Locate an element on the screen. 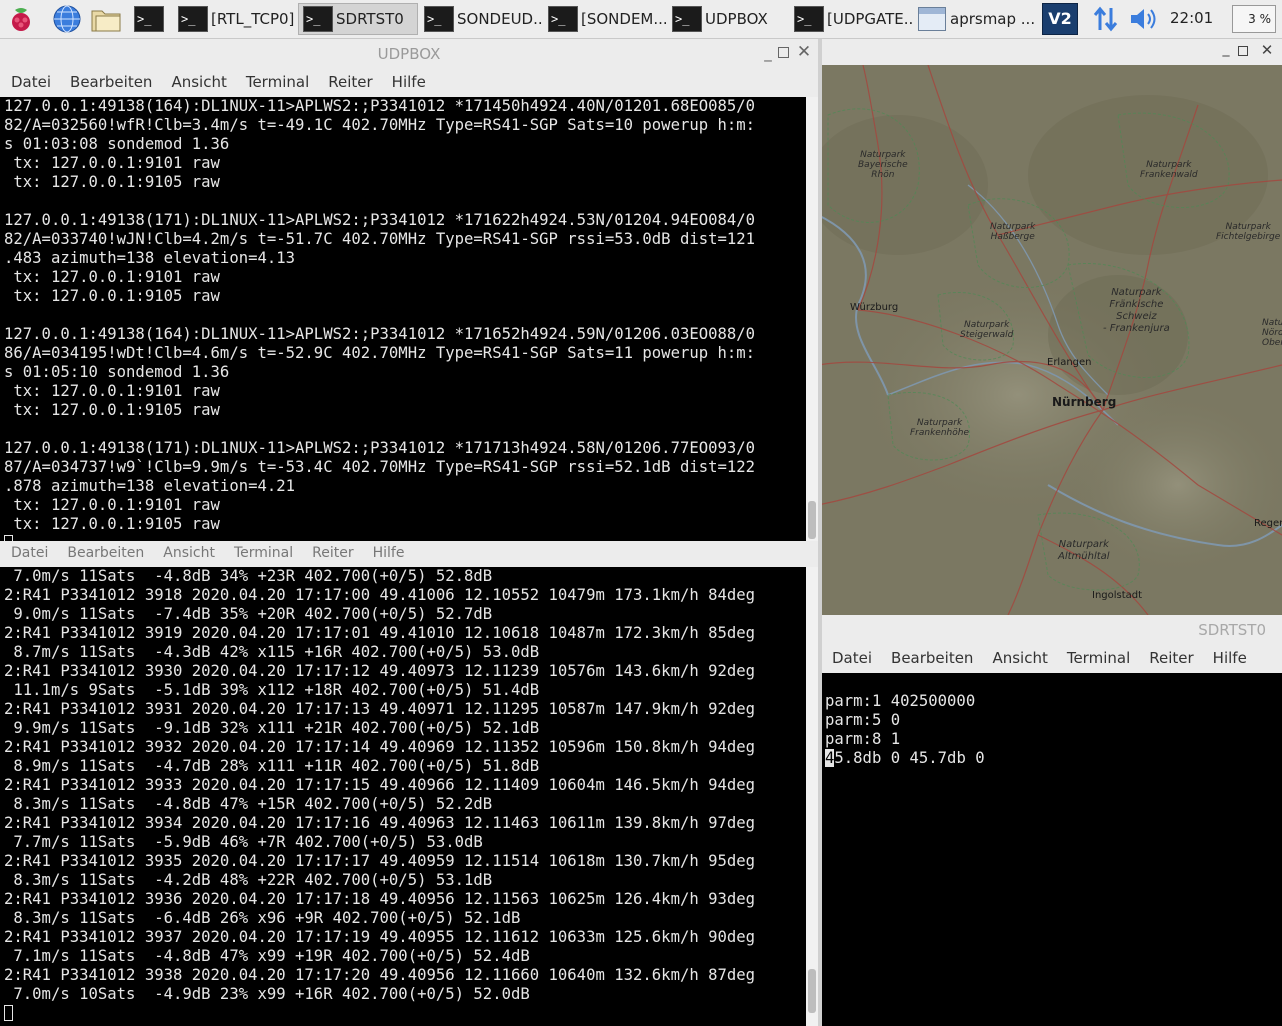 This screenshot has width=1282, height=1026. terminal-line: parm:5 0 is located at coordinates (863, 720).